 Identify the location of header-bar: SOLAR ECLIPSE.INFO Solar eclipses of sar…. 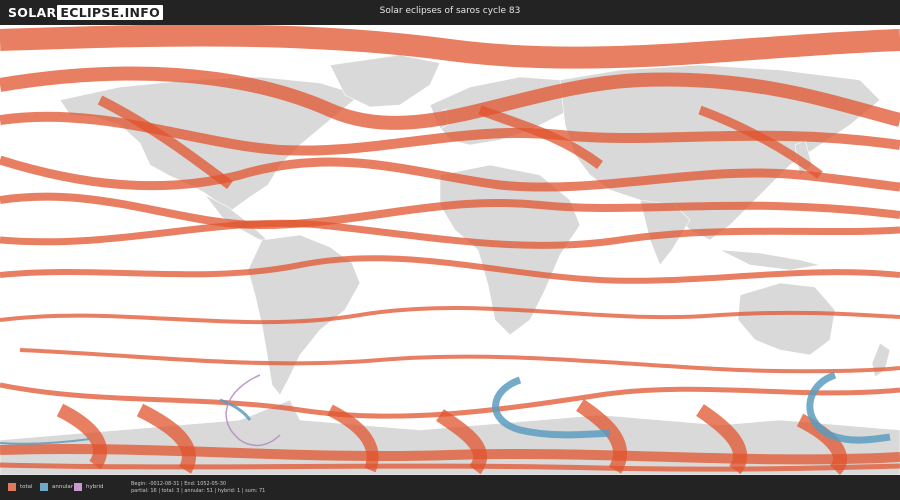
(450, 12).